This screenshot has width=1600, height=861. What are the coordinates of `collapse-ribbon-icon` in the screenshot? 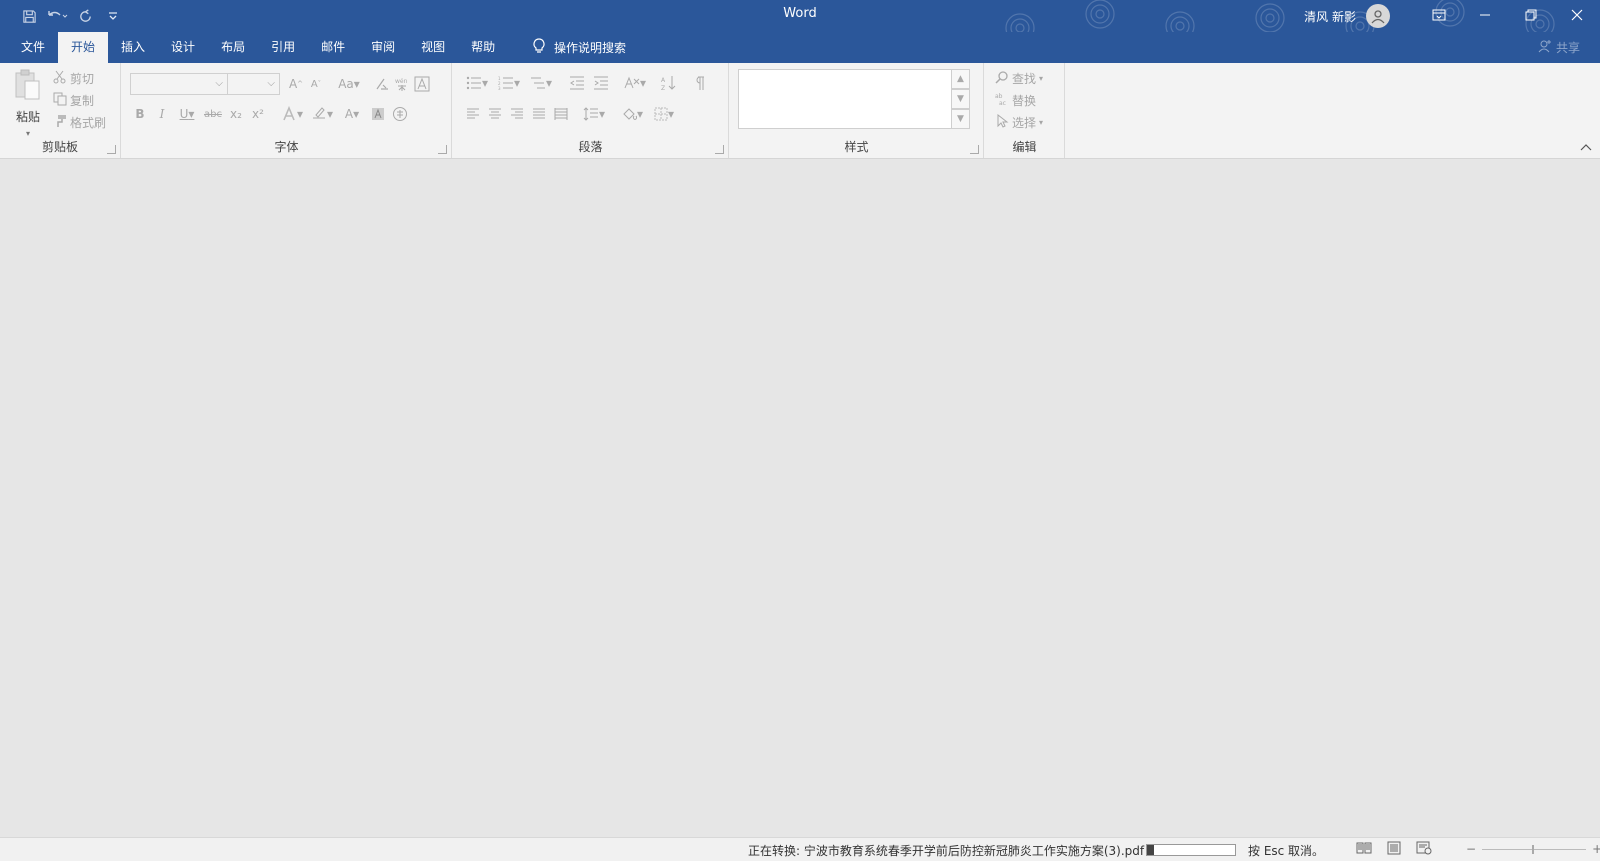 It's located at (1586, 147).